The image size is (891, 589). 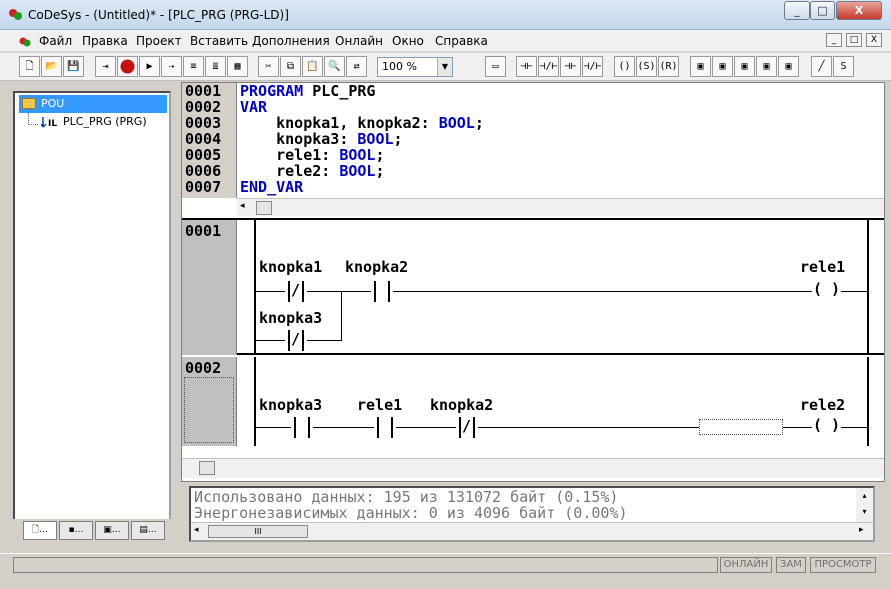 What do you see at coordinates (312, 66) in the screenshot?
I see `paste-icon: 📋` at bounding box center [312, 66].